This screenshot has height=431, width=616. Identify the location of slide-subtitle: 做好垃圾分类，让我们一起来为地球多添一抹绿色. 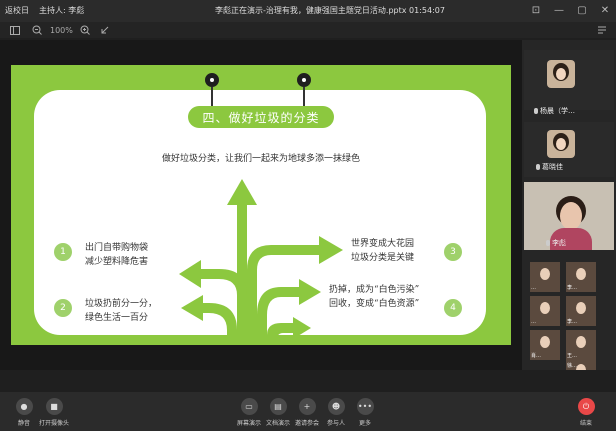
(260, 159).